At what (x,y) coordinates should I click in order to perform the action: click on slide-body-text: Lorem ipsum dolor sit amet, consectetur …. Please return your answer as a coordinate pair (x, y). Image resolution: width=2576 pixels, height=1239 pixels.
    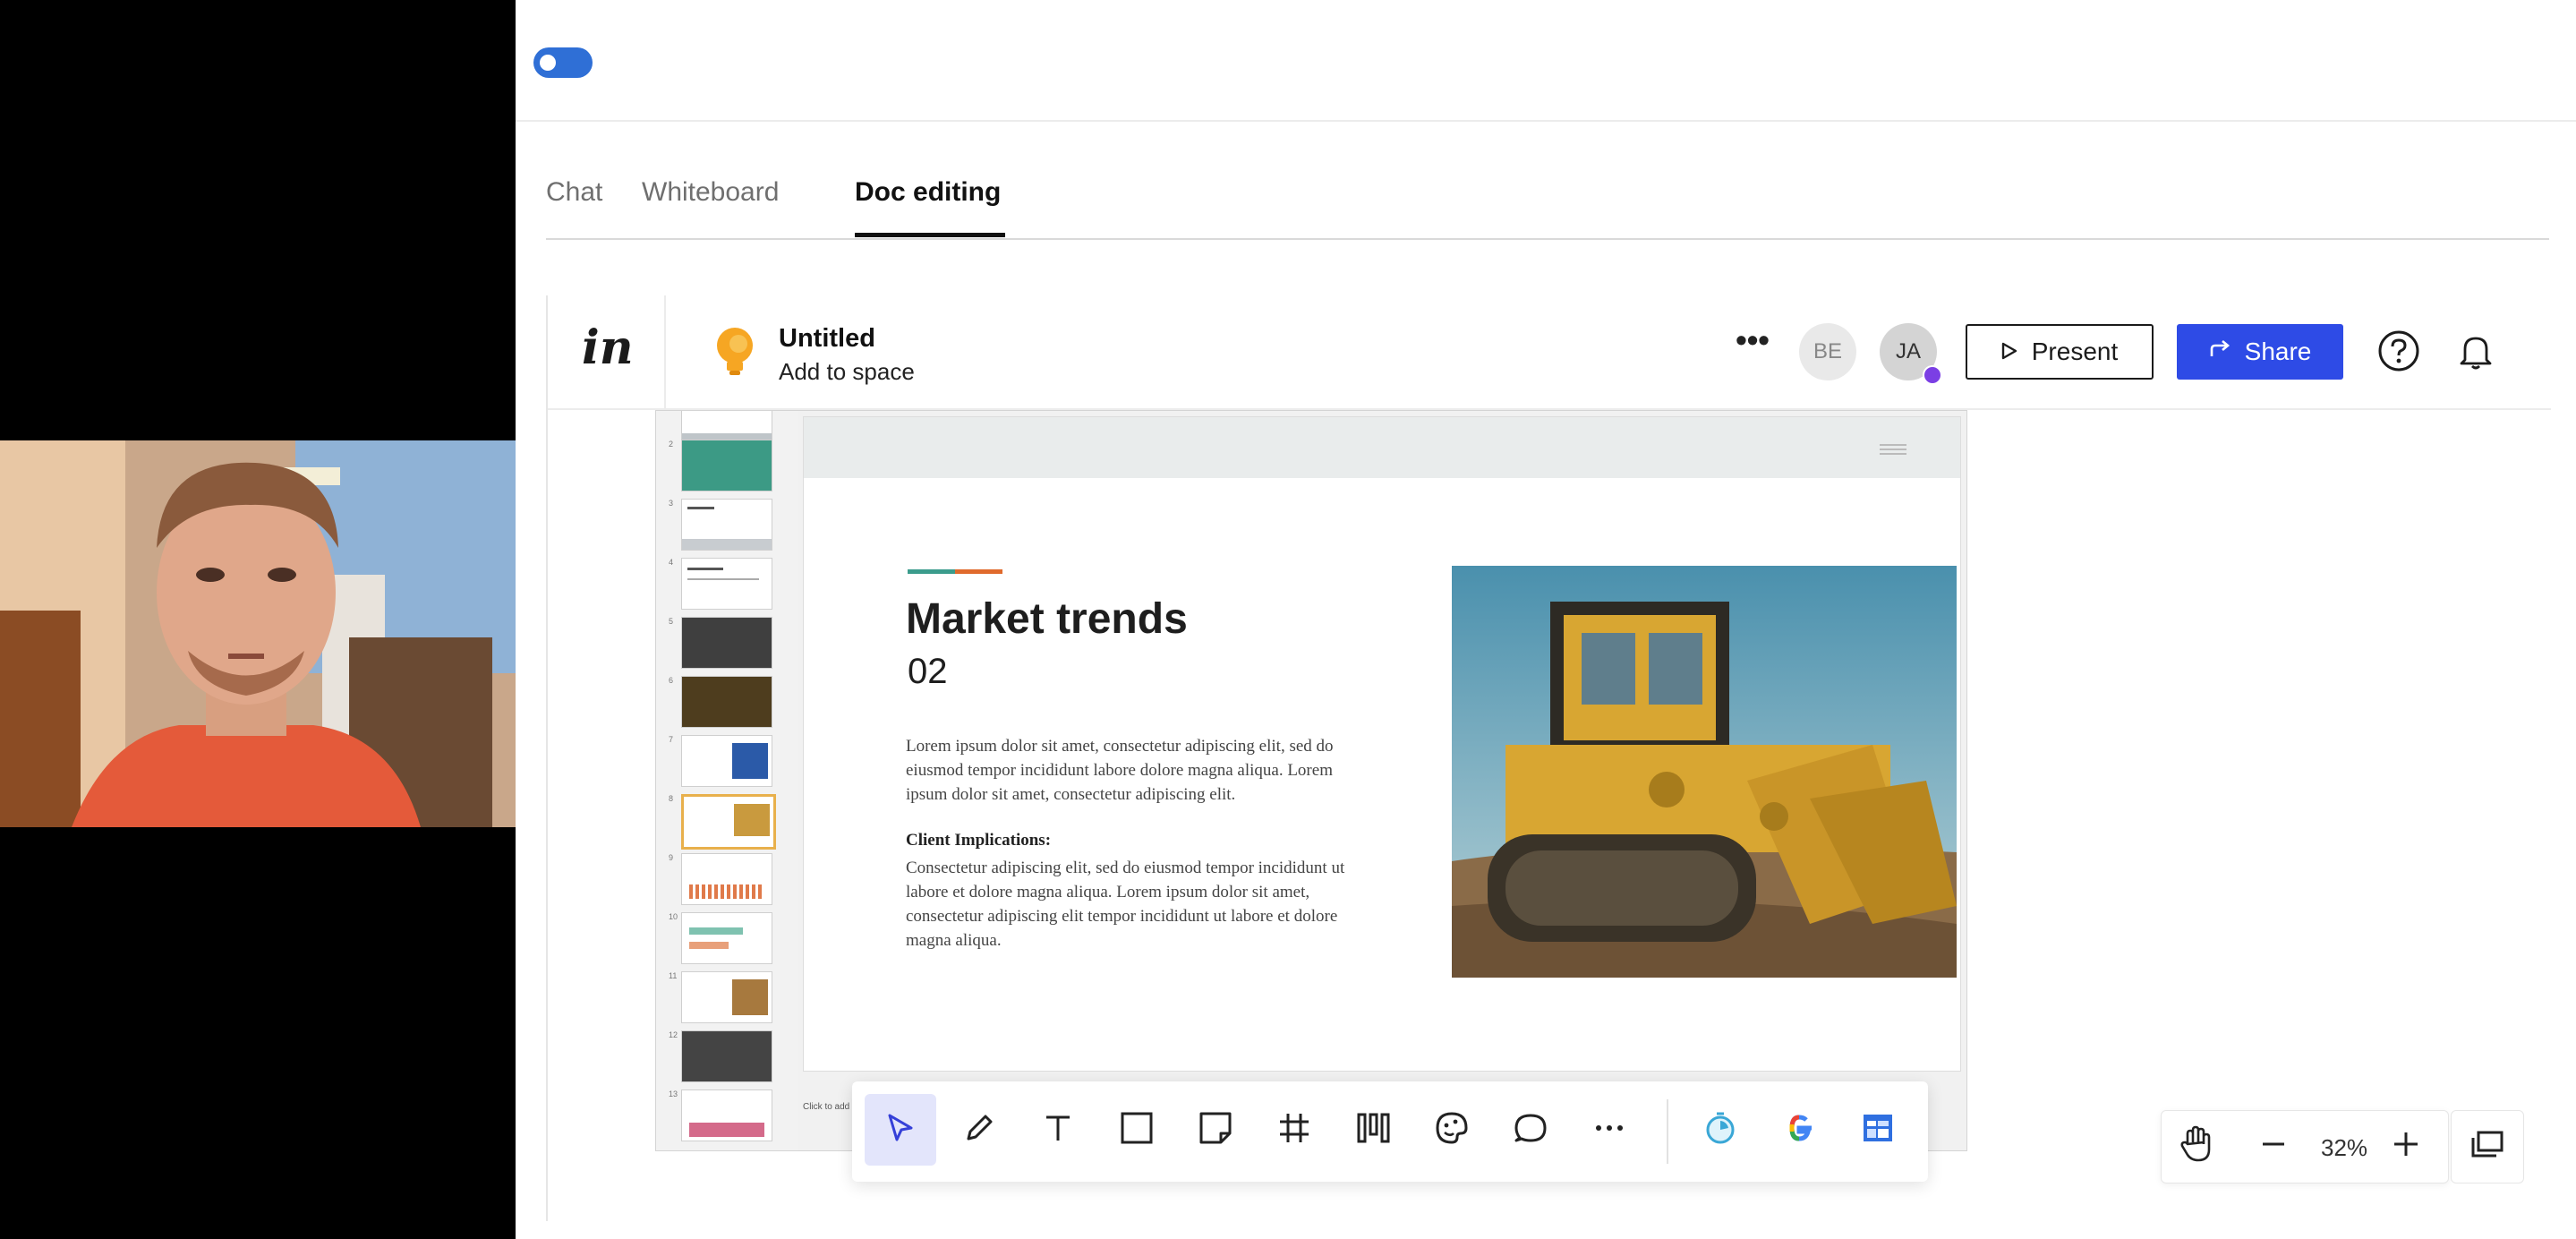
    Looking at the image, I should click on (1120, 770).